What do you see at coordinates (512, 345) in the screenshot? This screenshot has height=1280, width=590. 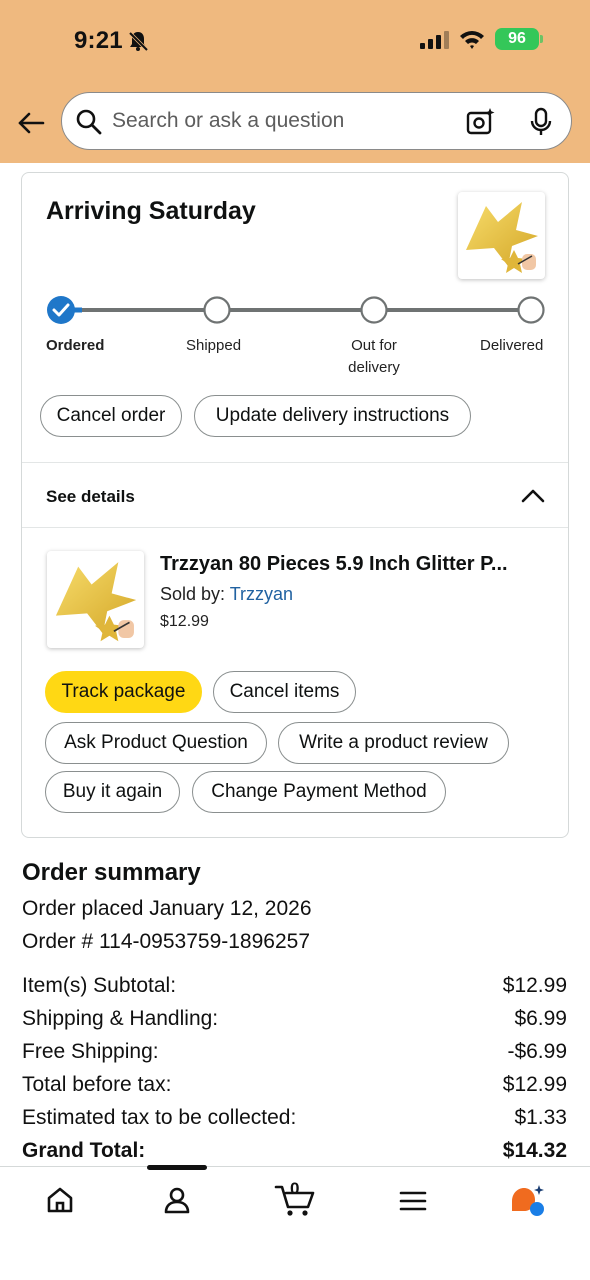 I see `step-delivered-label: Delivered` at bounding box center [512, 345].